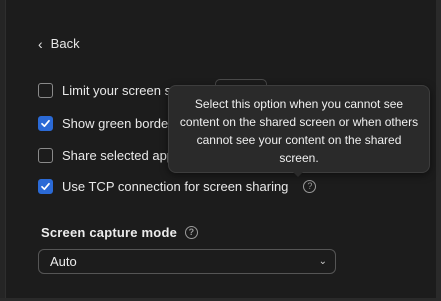 The image size is (441, 301). I want to click on option-label: Use TCP connection for screen sharing, so click(175, 186).